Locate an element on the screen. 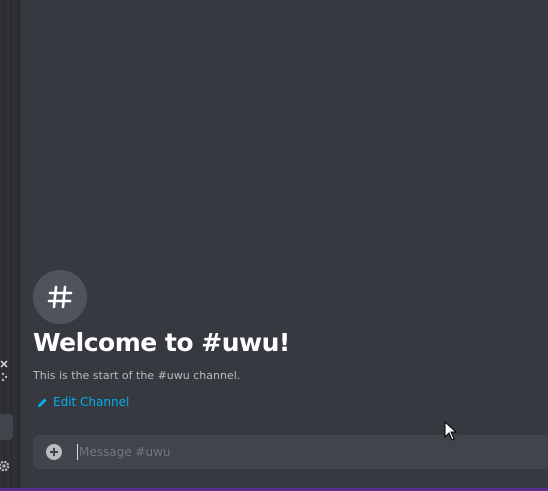  close-icon is located at coordinates (4, 364).